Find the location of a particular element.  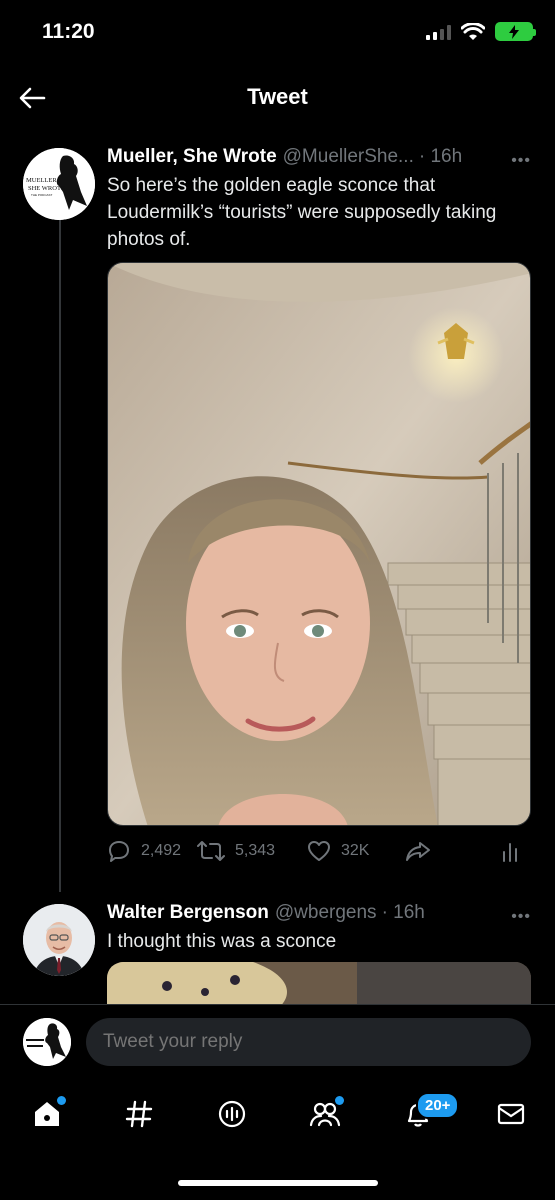

reply-count: 2,492 is located at coordinates (161, 850).